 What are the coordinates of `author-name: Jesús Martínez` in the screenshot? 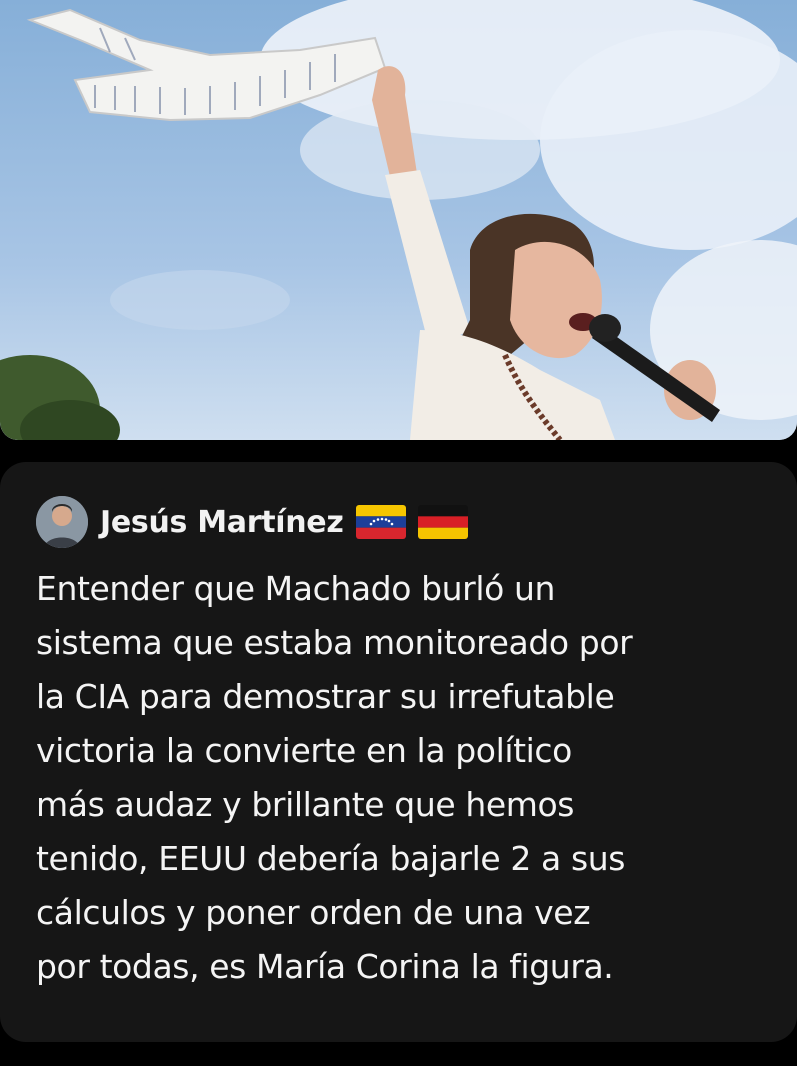 It's located at (222, 522).